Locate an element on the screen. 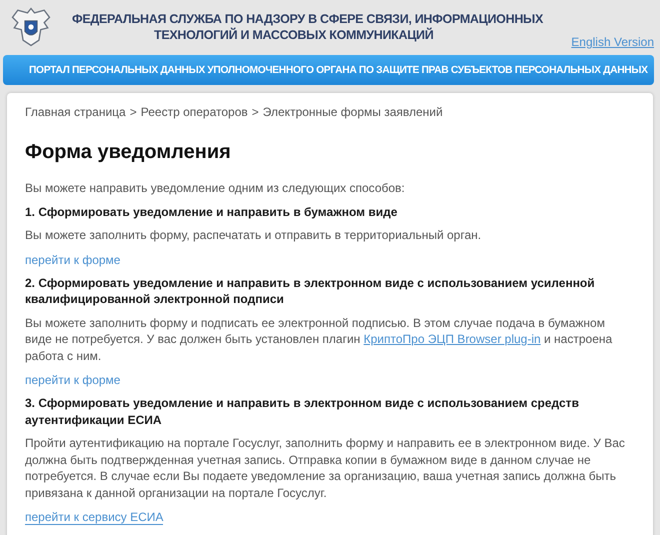 The width and height of the screenshot is (660, 535). language-link: English Version is located at coordinates (612, 42).